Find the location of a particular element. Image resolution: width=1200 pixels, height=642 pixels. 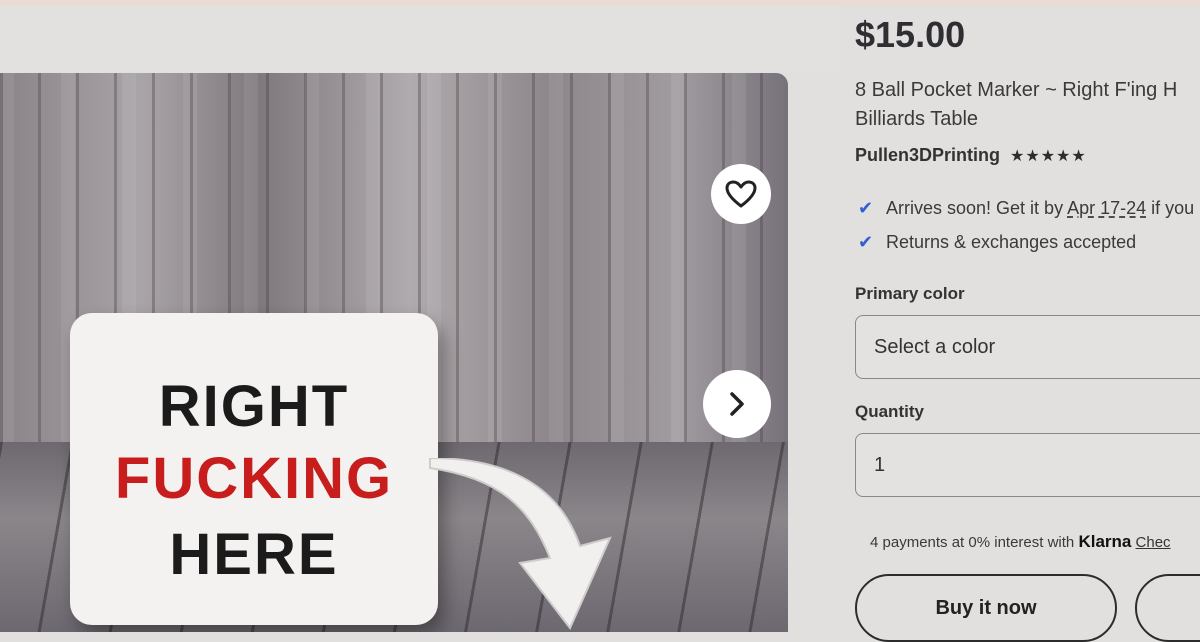

sign-text-line-1: RIGHT is located at coordinates (254, 406).